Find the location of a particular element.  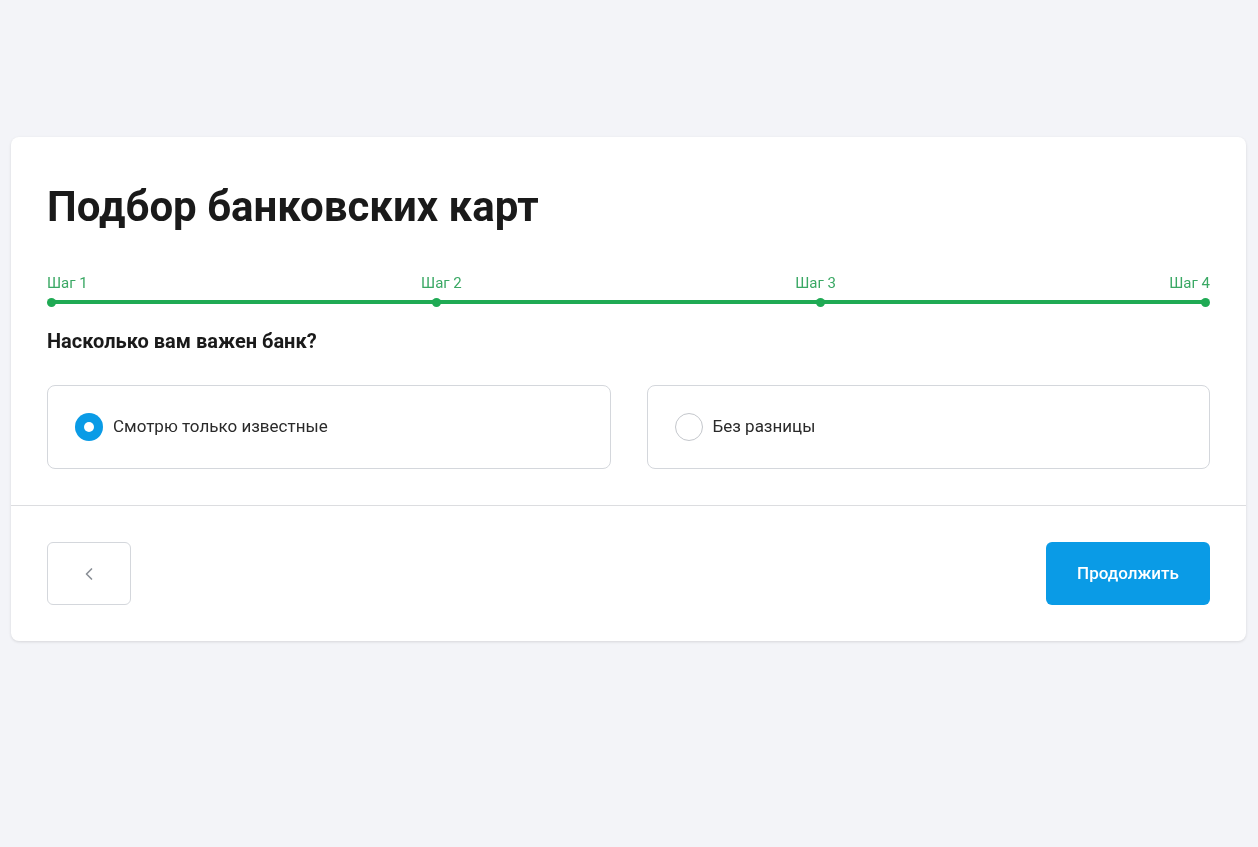

page-title: Подбор банковских карт is located at coordinates (293, 207).